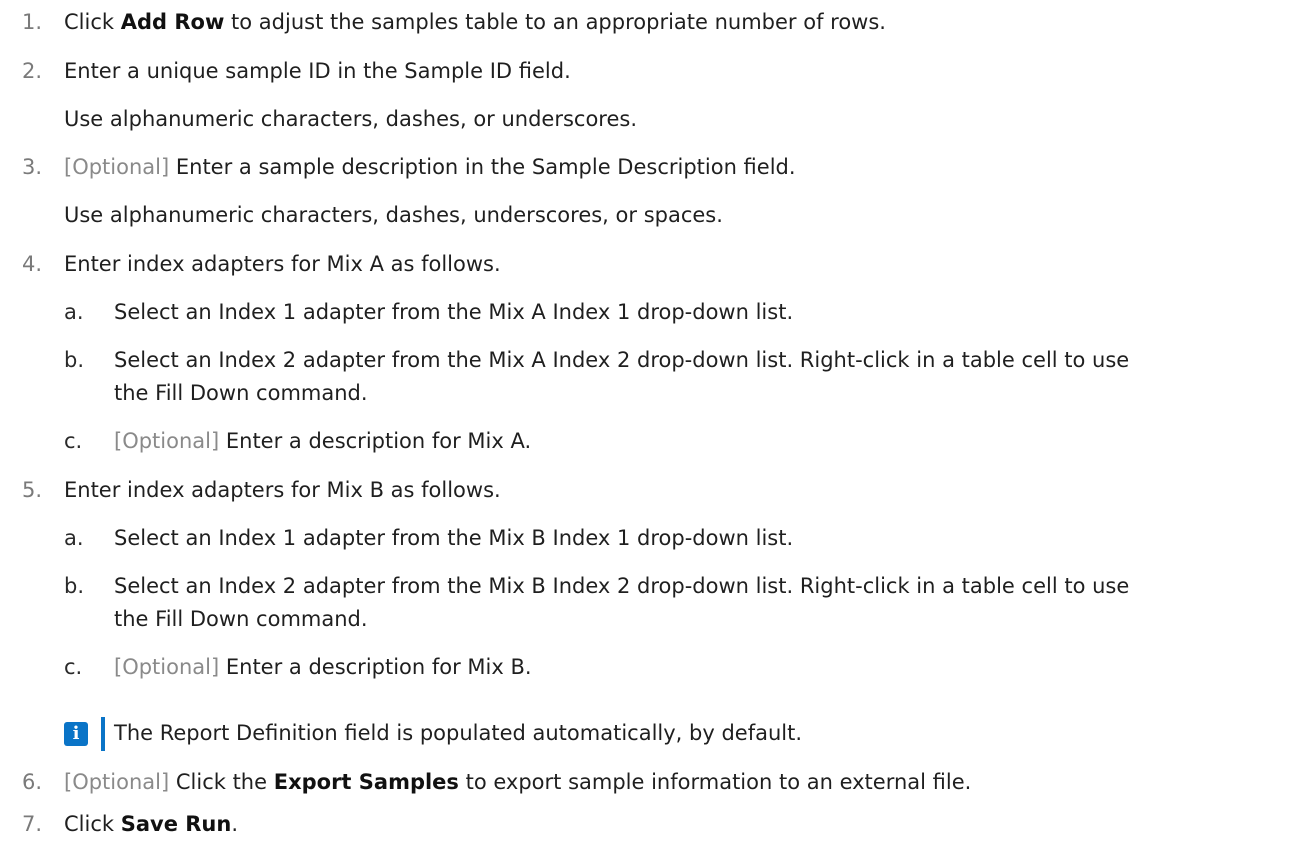 The width and height of the screenshot is (1308, 851). What do you see at coordinates (32, 22) in the screenshot?
I see `step-number: 1.` at bounding box center [32, 22].